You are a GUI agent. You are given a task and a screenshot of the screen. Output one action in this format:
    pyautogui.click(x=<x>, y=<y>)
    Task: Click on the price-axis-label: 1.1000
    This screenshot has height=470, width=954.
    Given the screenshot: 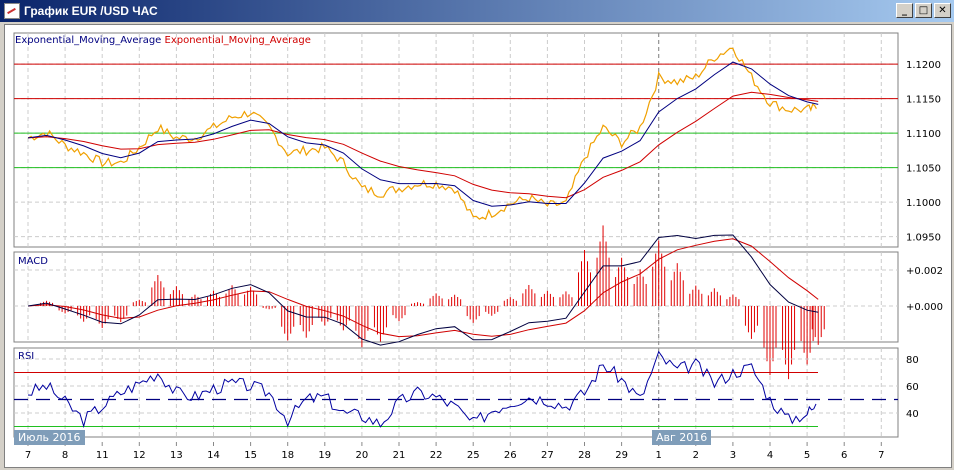 What is the action you would take?
    pyautogui.click(x=923, y=203)
    